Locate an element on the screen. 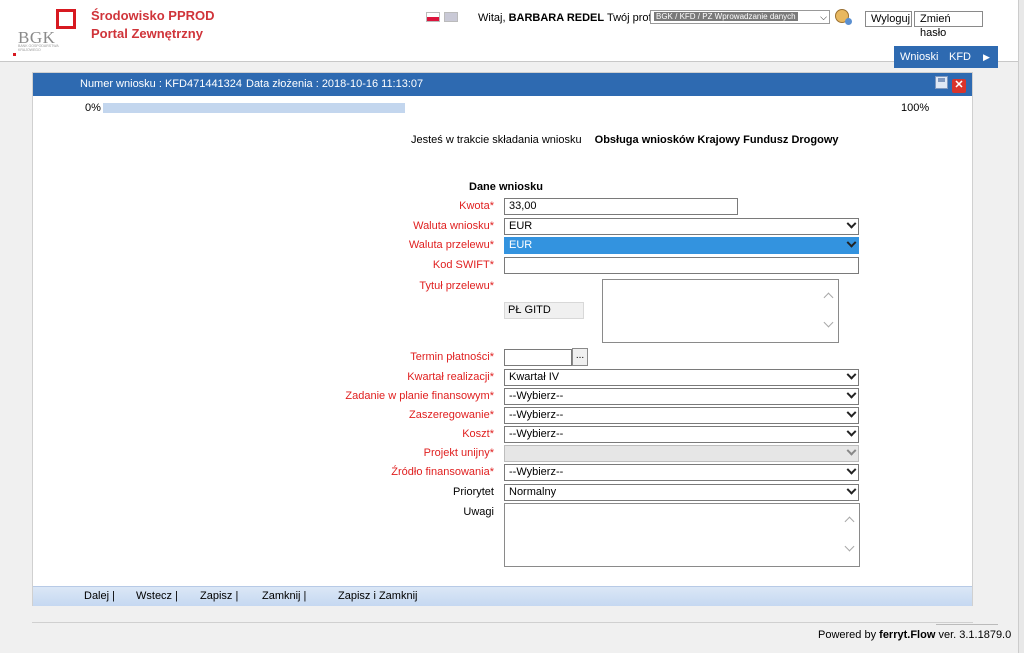 The width and height of the screenshot is (1024, 653). tytul-prefix: PŁ GITD is located at coordinates (544, 310).